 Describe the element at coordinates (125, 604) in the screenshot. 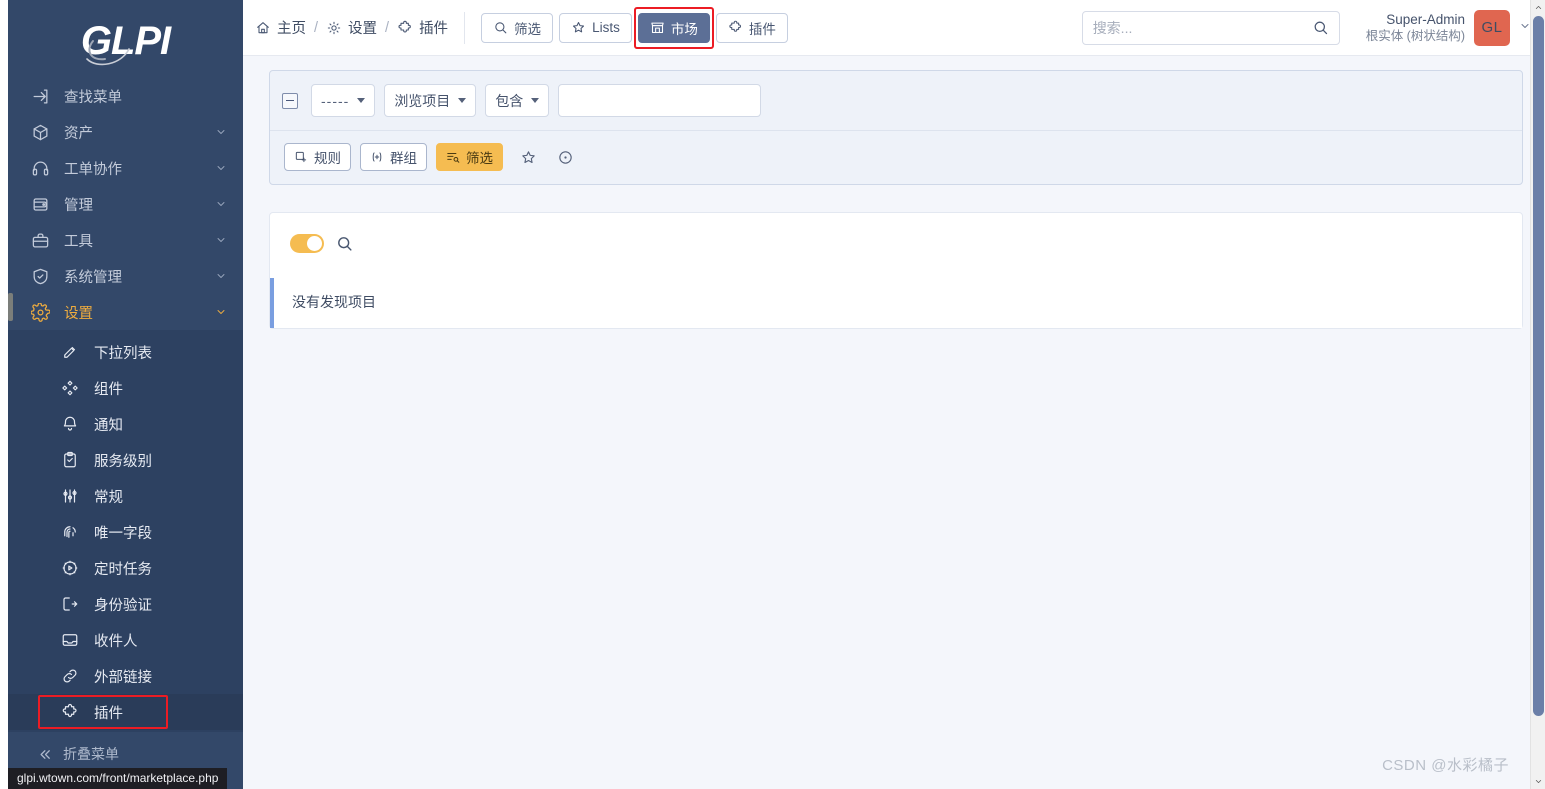

I see `sidebar-subitem-authentication: 身份验证` at that location.